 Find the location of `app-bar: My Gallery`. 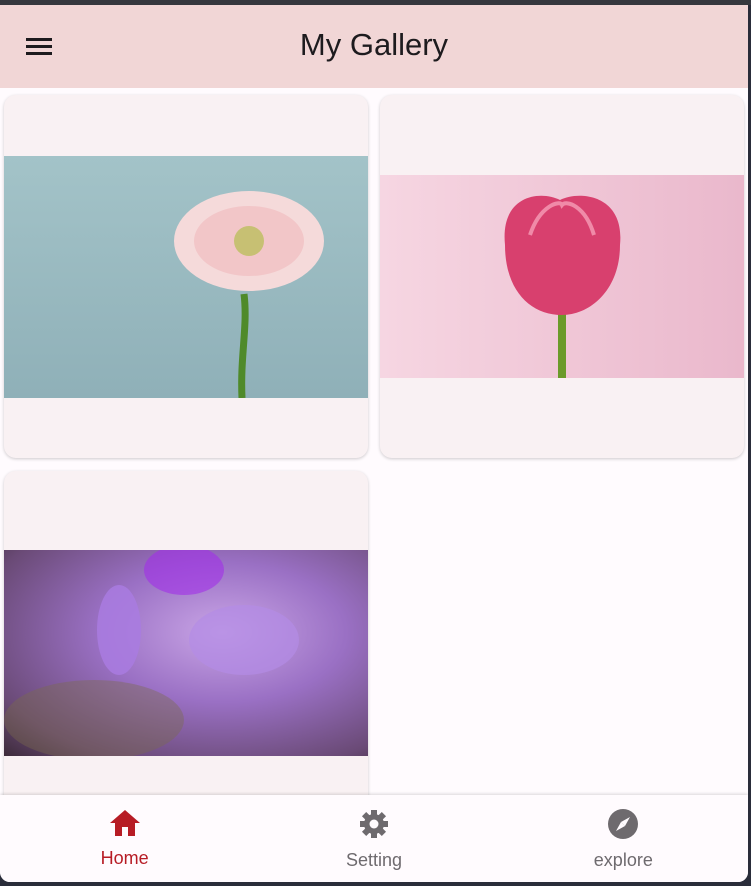

app-bar: My Gallery is located at coordinates (374, 46).